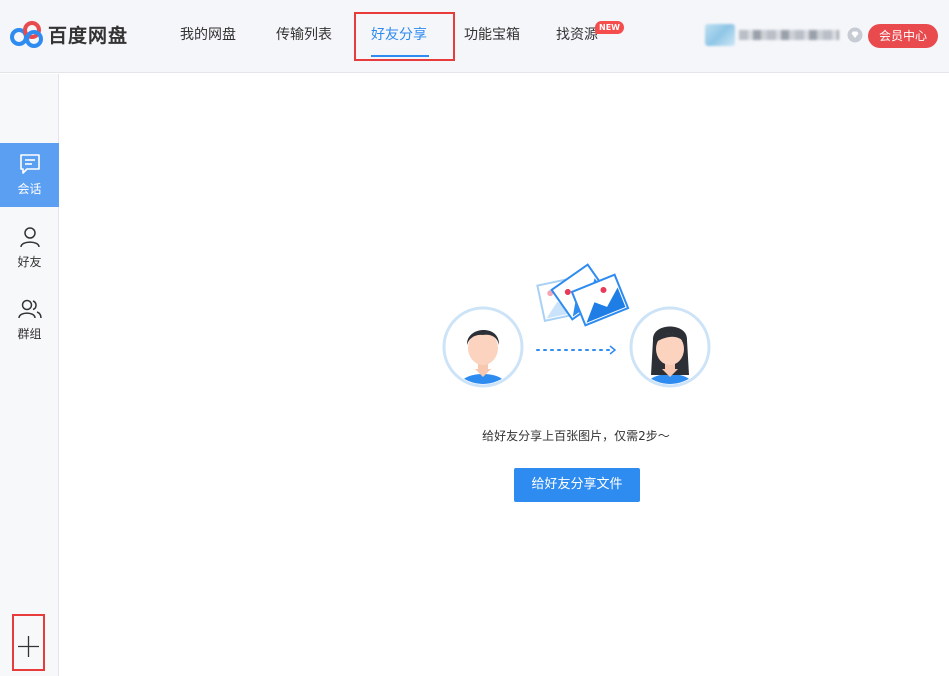 Image resolution: width=949 pixels, height=676 pixels. What do you see at coordinates (576, 436) in the screenshot?
I see `empty-state-message: 给好友分享上百张图片，仅需2步～` at bounding box center [576, 436].